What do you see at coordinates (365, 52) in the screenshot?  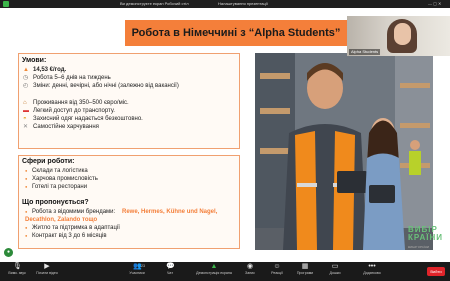 I see `participant-name: Alpha Students` at bounding box center [365, 52].